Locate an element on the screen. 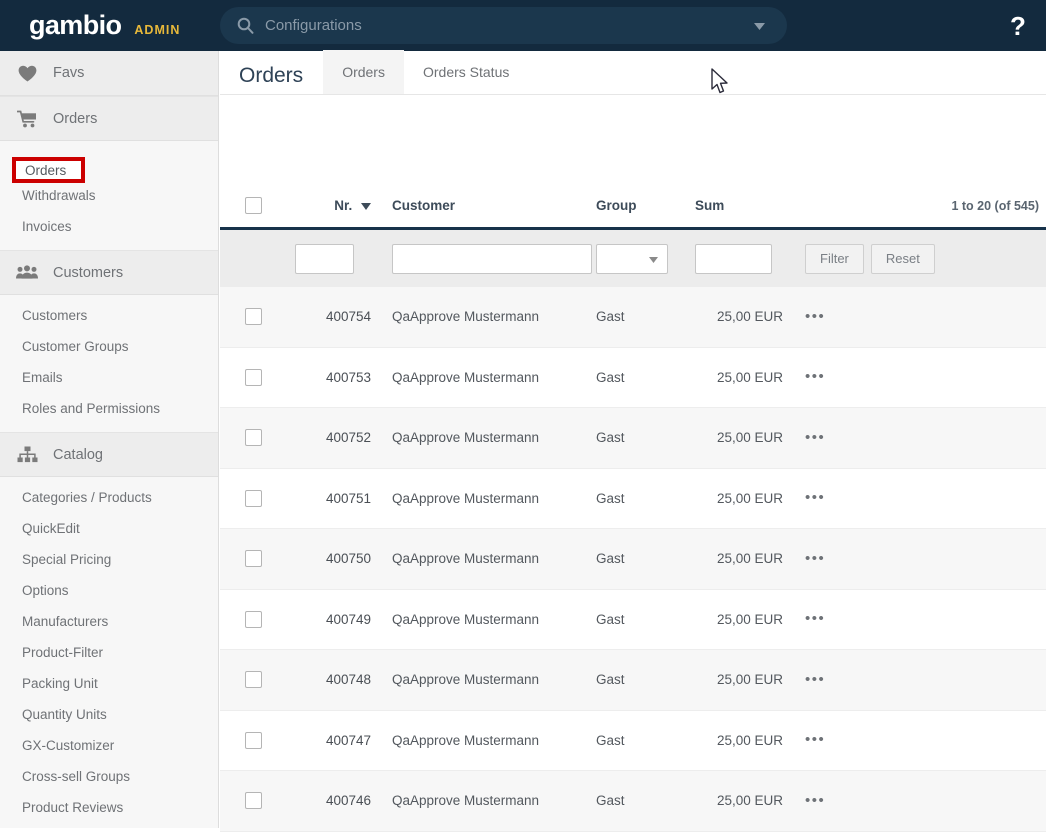 Image resolution: width=1046 pixels, height=832 pixels. column-header-sum: Sum is located at coordinates (739, 205).